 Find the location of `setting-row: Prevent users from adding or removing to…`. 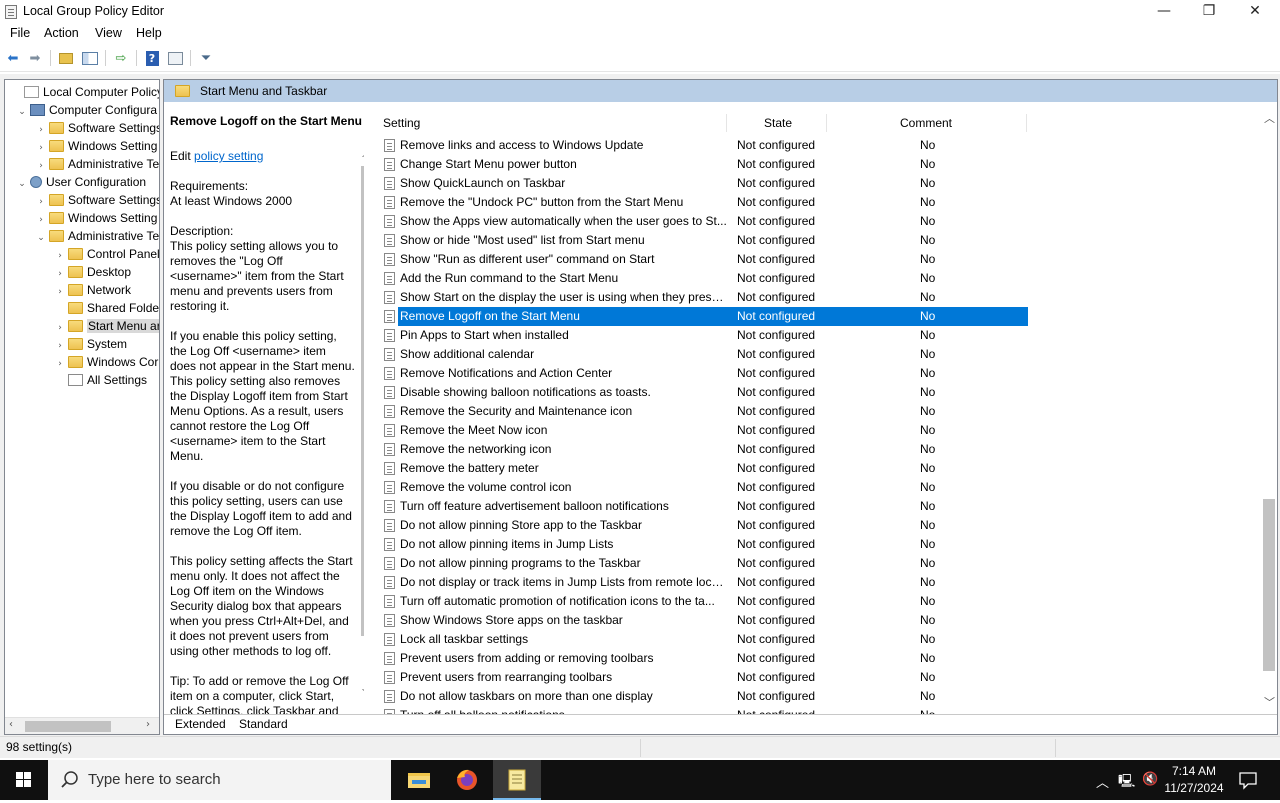

setting-row: Prevent users from adding or removing to… is located at coordinates (703, 658).